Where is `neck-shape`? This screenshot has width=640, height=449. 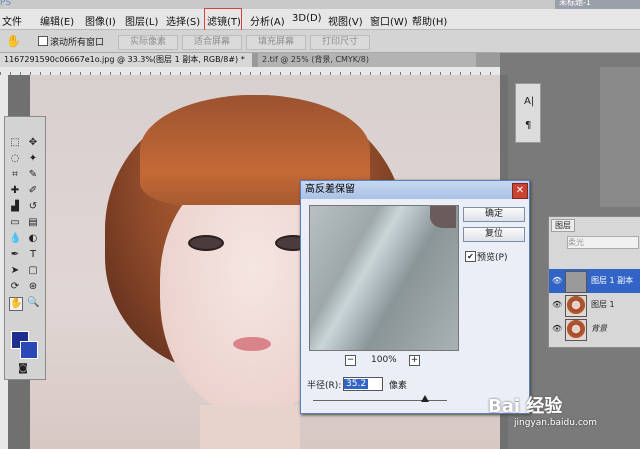
neck-shape is located at coordinates (250, 427).